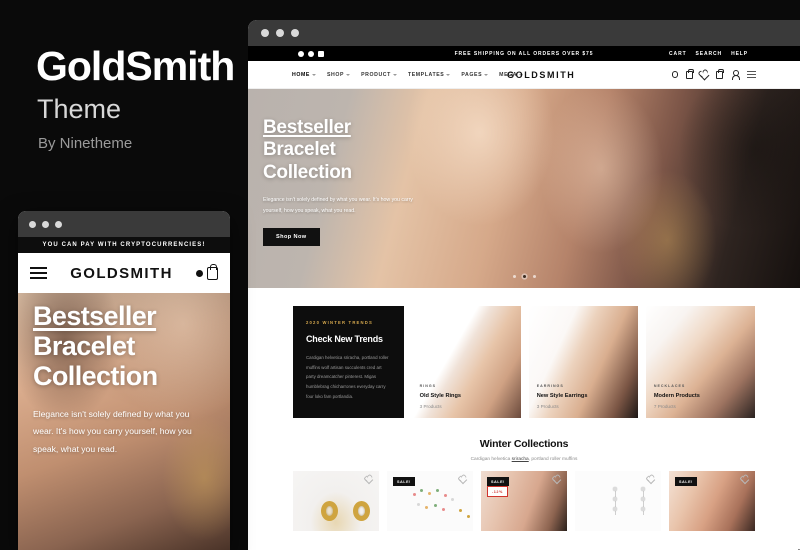 The image size is (800, 550). Describe the element at coordinates (85, 143) in the screenshot. I see `promo-author: By Ninetheme` at that location.